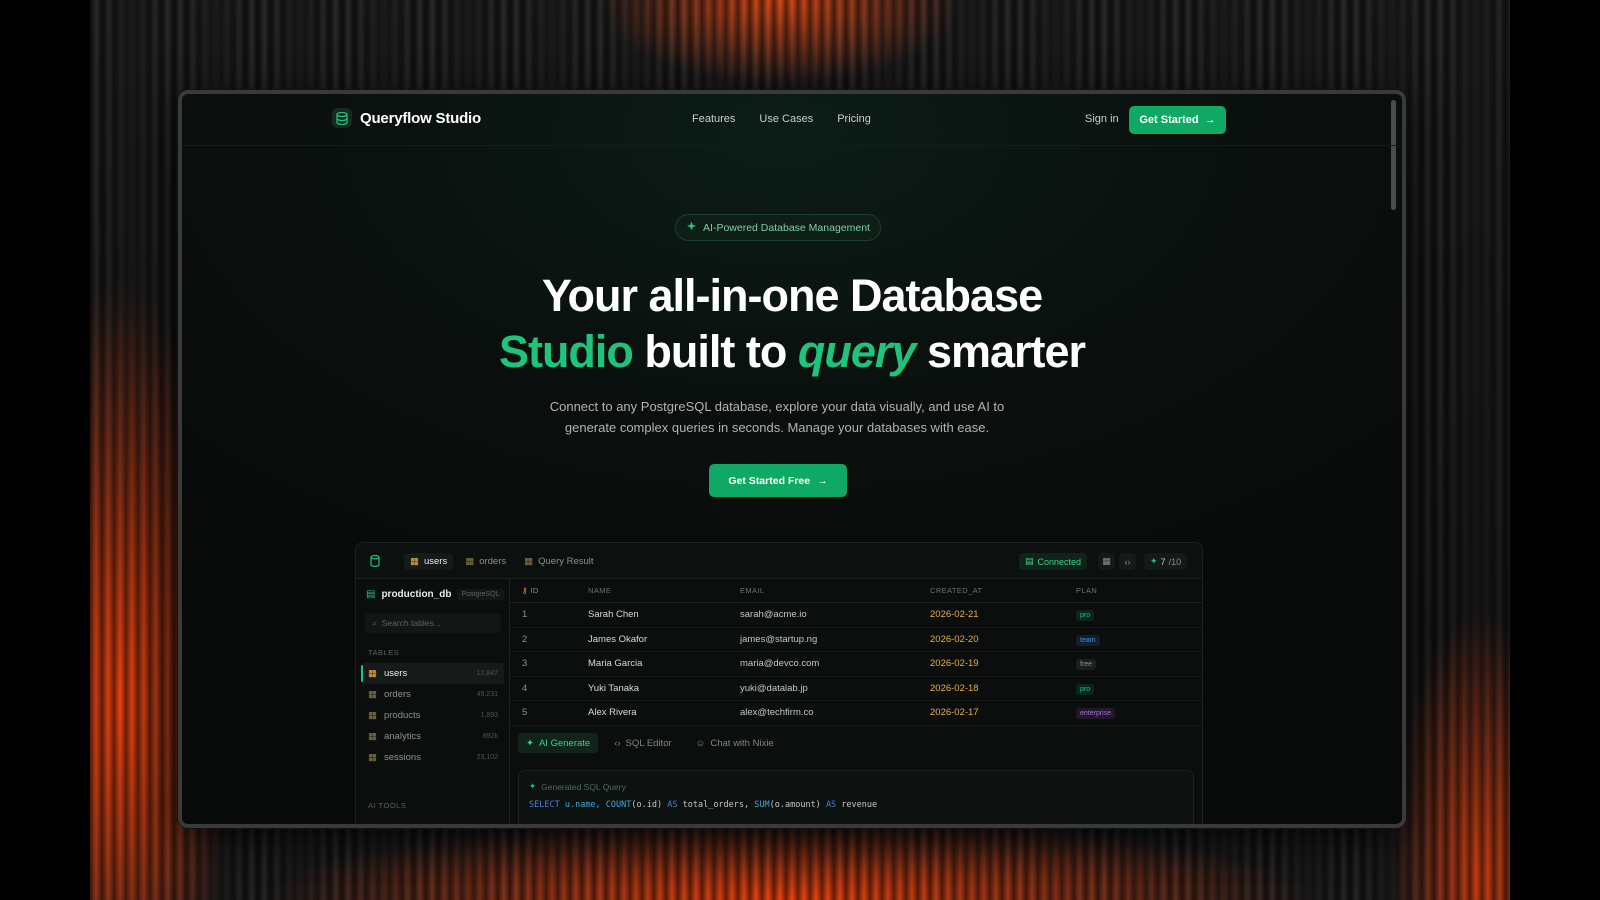  I want to click on sql-function: SUM, so click(762, 805).